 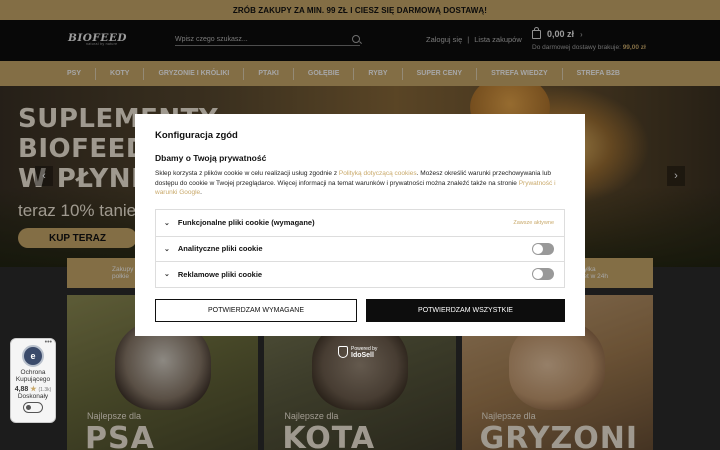 I want to click on more-icon: •••, so click(x=48, y=342).